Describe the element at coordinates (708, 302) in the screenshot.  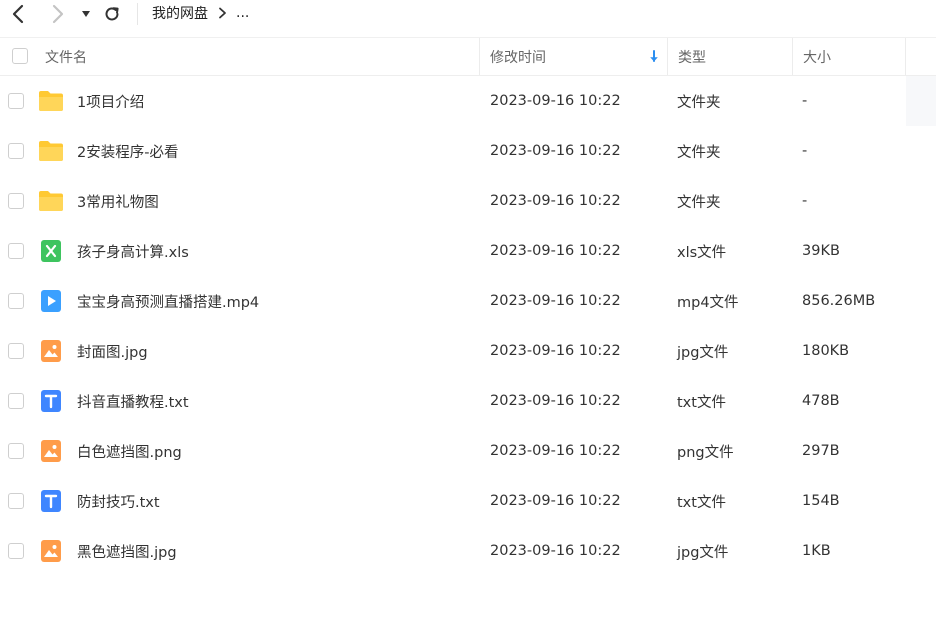
I see `file-type: mp4文件` at that location.